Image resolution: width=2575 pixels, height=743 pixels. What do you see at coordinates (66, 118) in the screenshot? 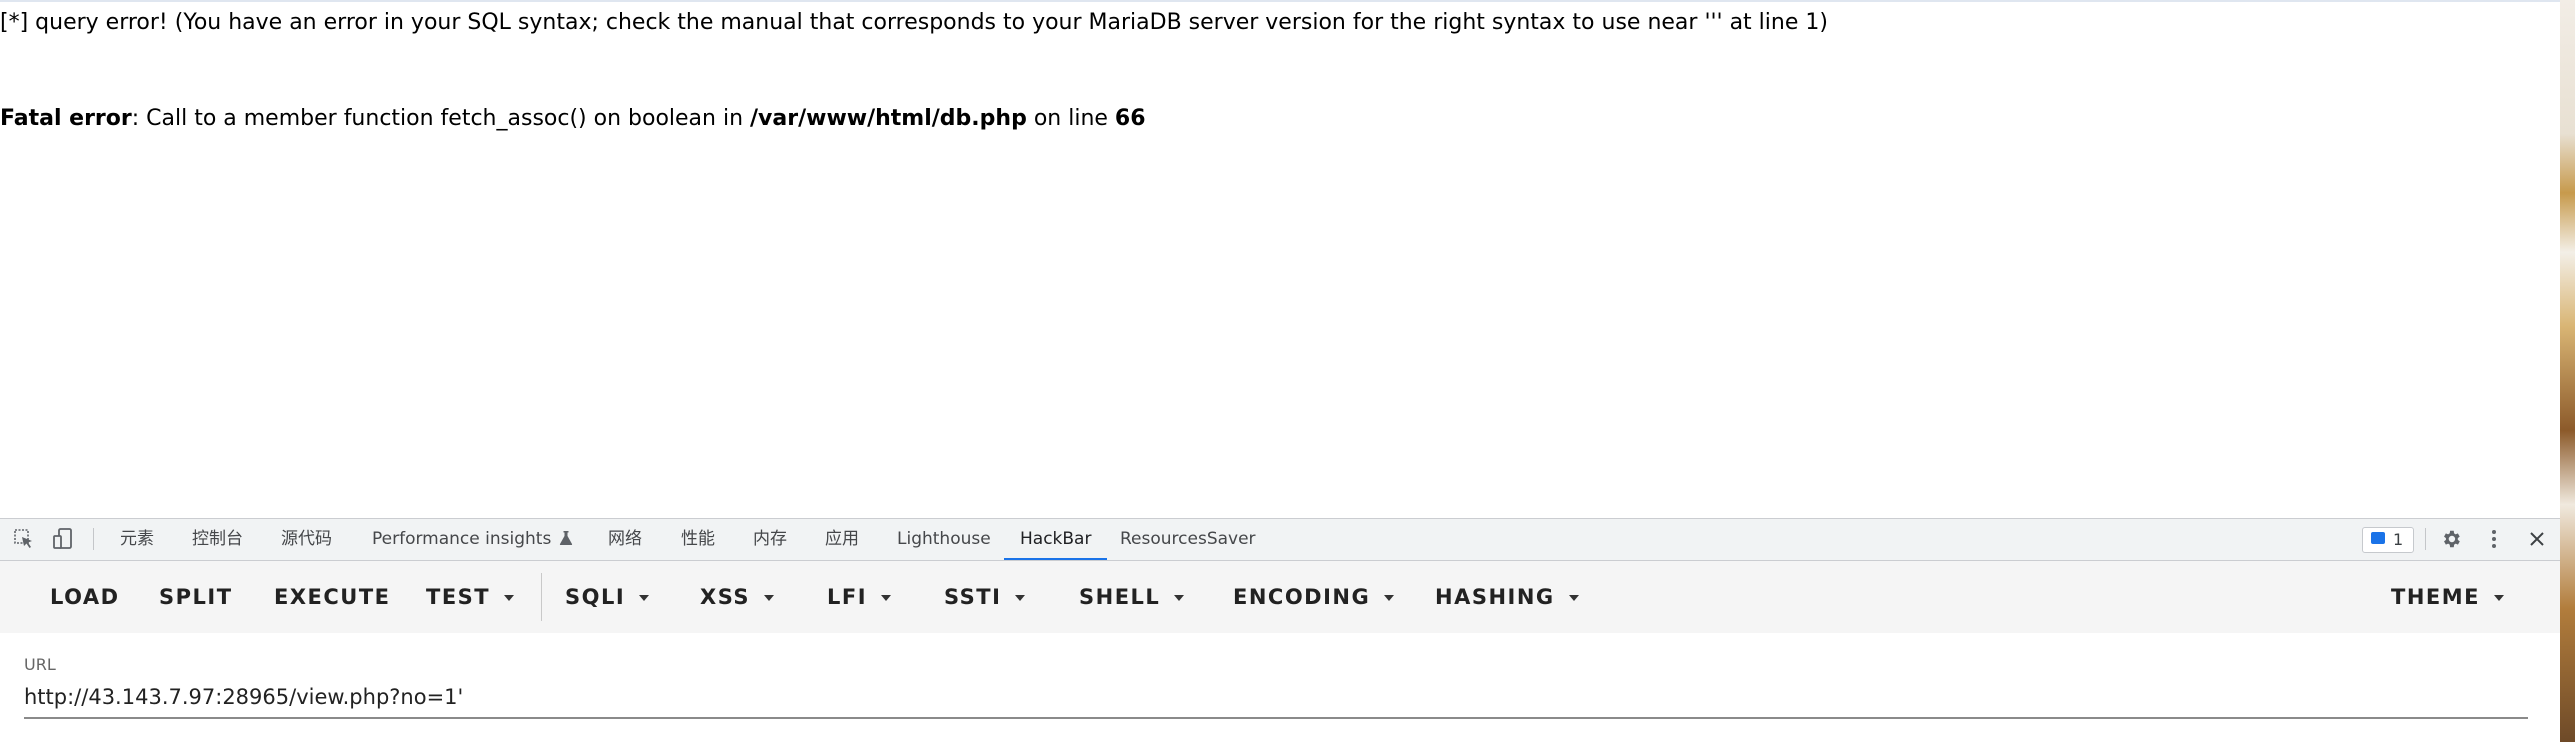
I see `fatal-error-label: Fatal error` at bounding box center [66, 118].